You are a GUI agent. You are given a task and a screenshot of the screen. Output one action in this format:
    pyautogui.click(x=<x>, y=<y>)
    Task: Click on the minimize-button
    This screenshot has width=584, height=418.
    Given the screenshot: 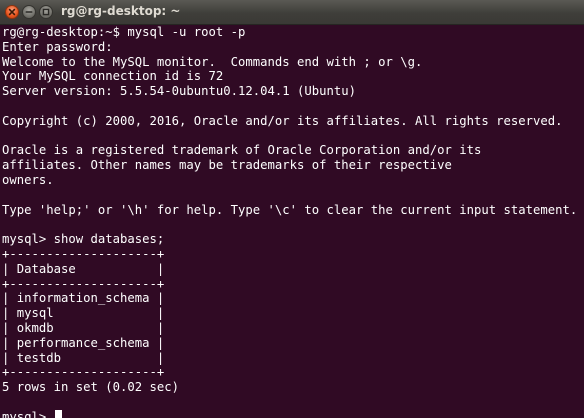 What is the action you would take?
    pyautogui.click(x=29, y=12)
    